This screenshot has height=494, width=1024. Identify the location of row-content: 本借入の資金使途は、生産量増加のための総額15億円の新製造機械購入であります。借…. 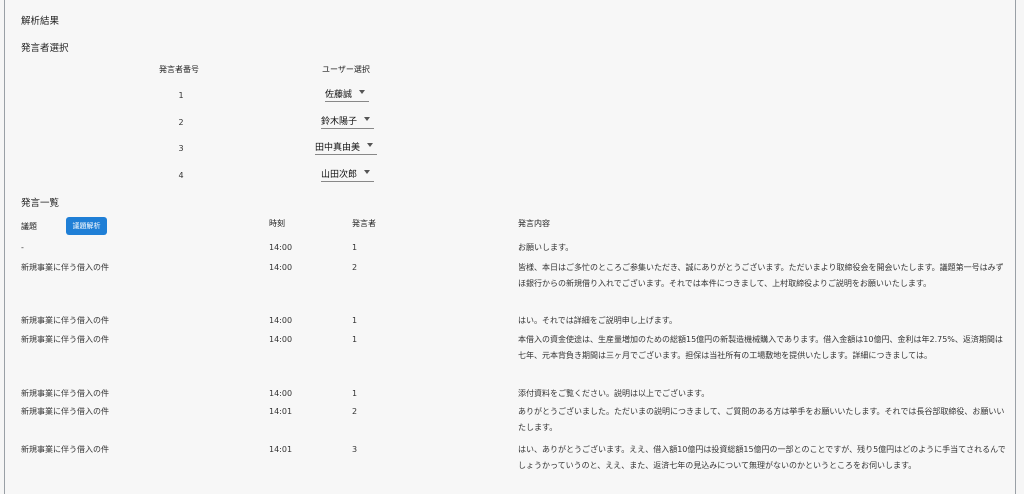
(760, 347).